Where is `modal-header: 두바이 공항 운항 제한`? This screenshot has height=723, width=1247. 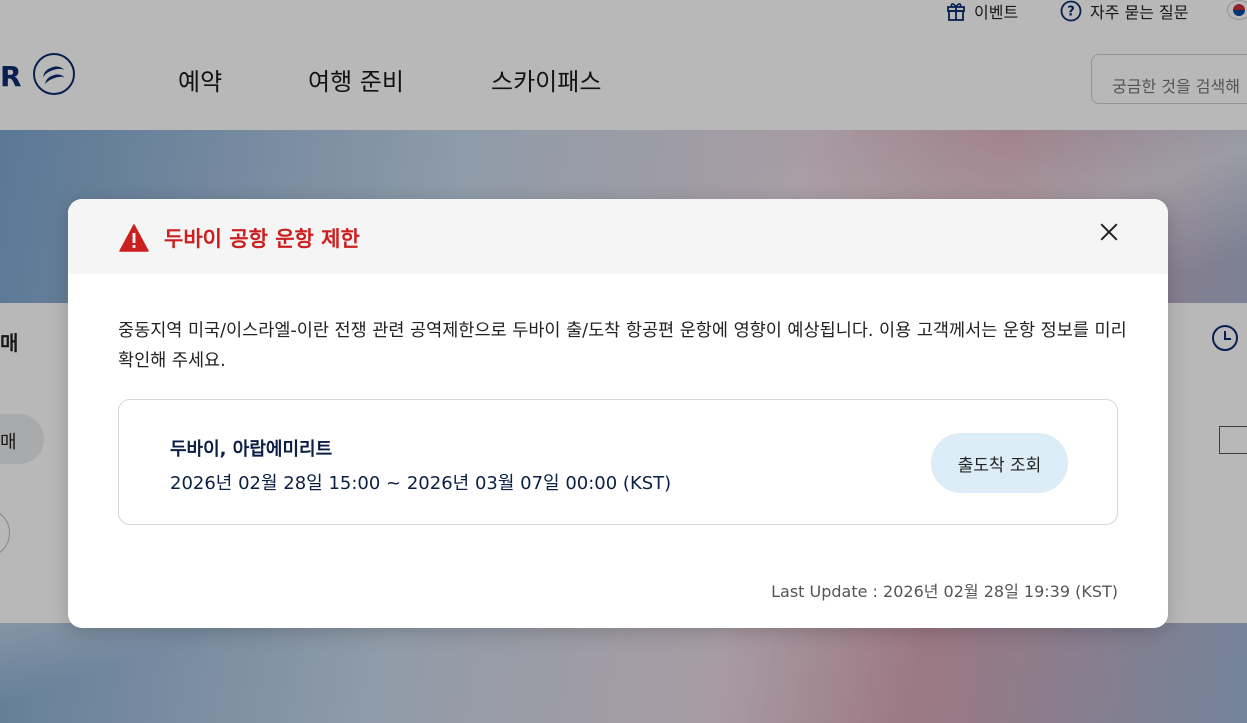 modal-header: 두바이 공항 운항 제한 is located at coordinates (618, 236).